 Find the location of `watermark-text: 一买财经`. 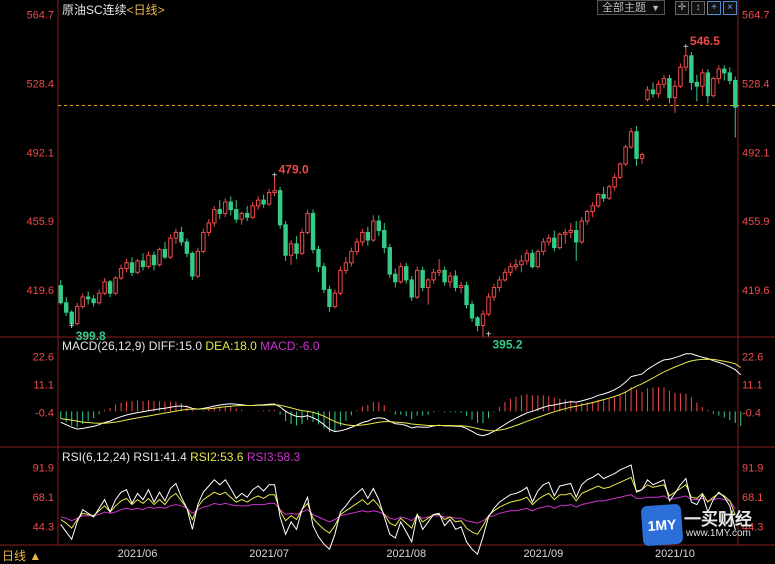

watermark-text: 一买财经 is located at coordinates (718, 519).